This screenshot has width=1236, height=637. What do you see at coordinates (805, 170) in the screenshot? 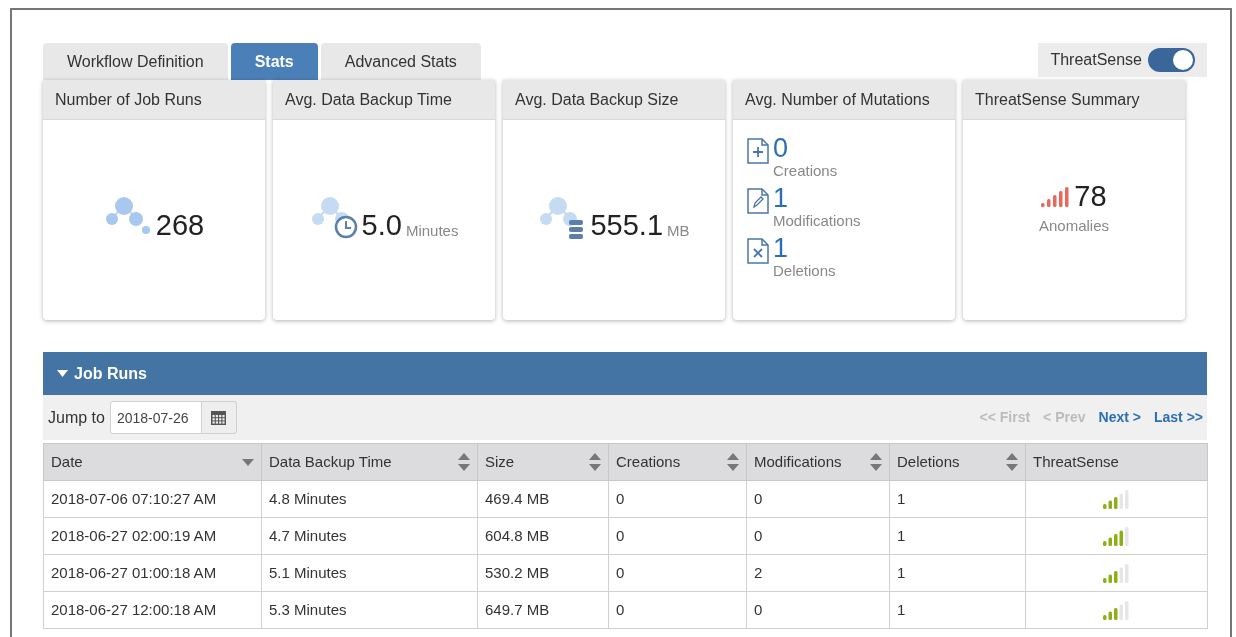
I see `mutation-label: Creations` at bounding box center [805, 170].